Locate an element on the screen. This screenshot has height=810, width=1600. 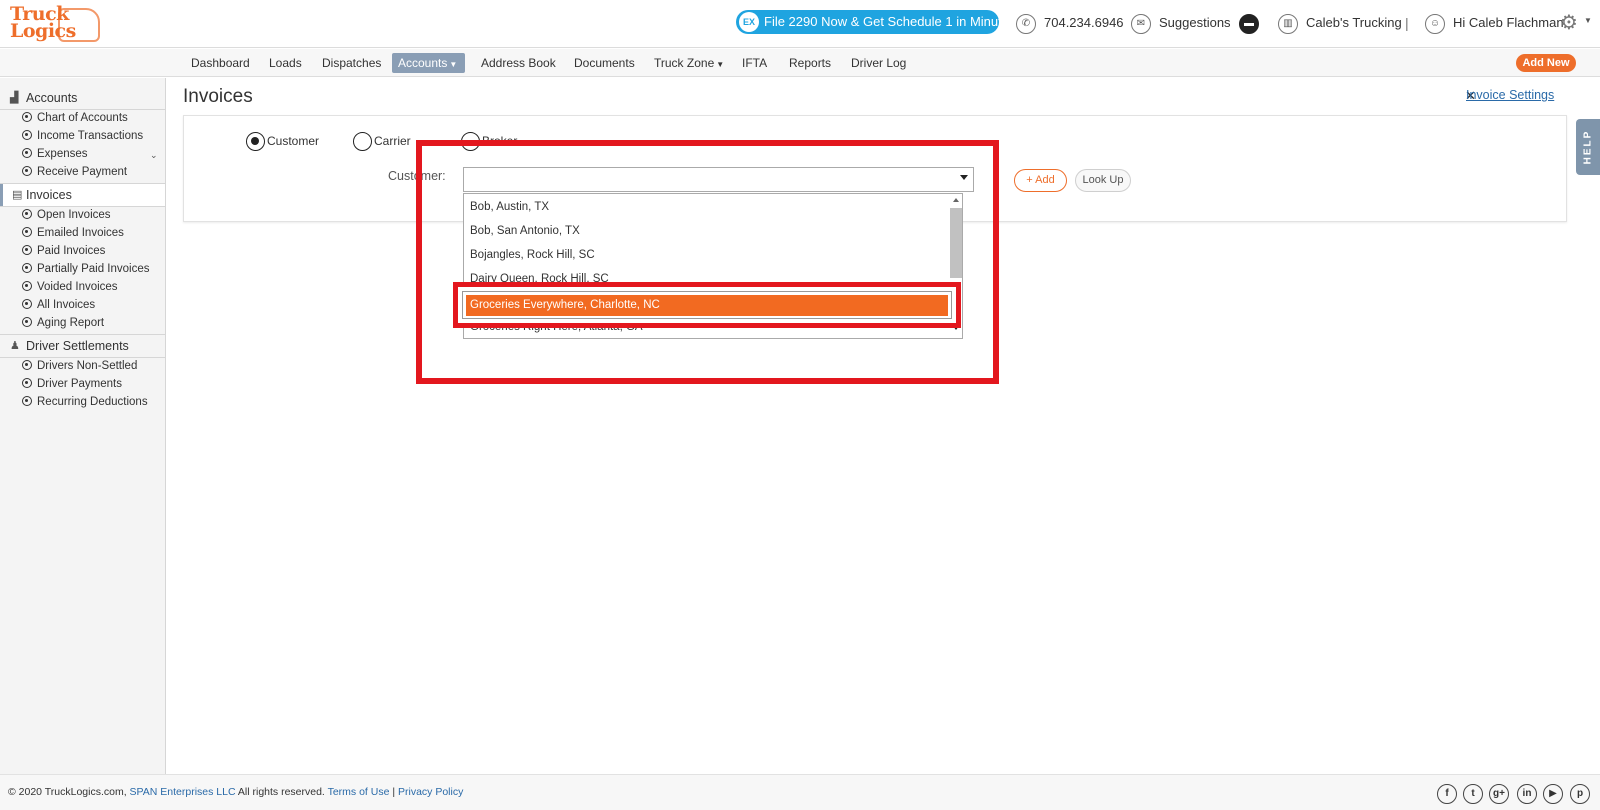
radio-label: Customer is located at coordinates (293, 141).